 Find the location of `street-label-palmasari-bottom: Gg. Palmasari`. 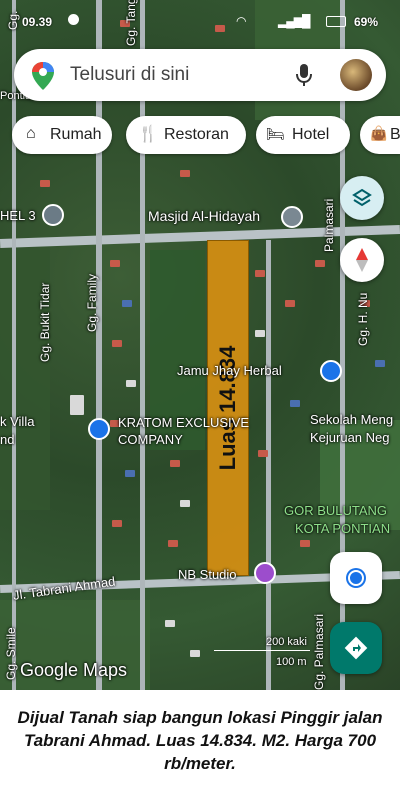

street-label-palmasari-bottom: Gg. Palmasari is located at coordinates (319, 651).